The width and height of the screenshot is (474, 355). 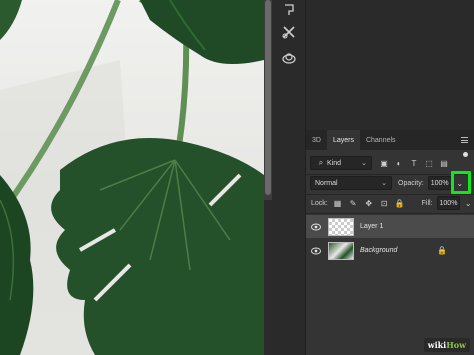 I want to click on fill-dropdown-icon: ⌄, so click(x=468, y=203).